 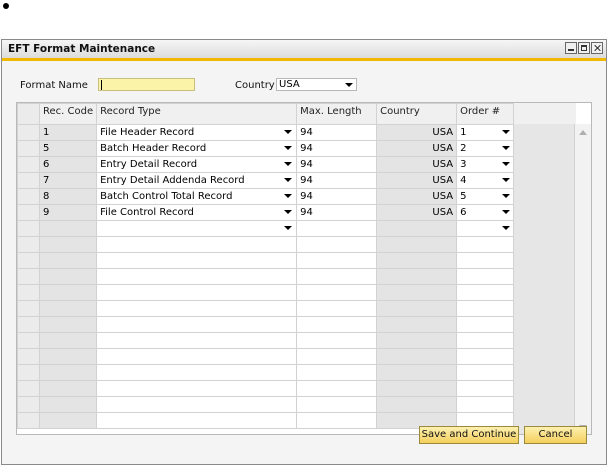 I want to click on table-row: 8 Batch Control Total Record 94 USA 5, so click(x=266, y=196).